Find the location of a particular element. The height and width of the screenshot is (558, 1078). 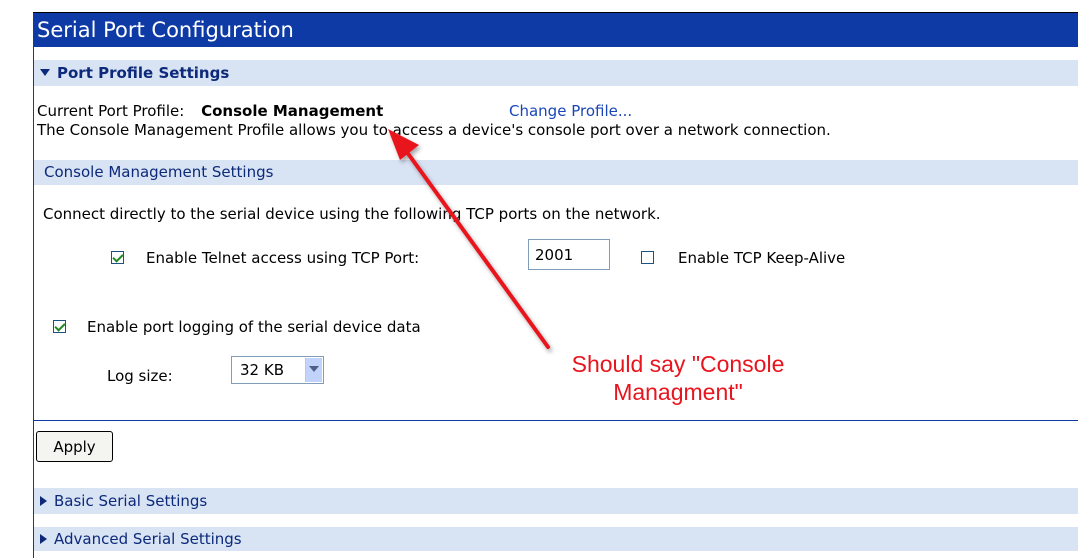

annotation-arrow-icon is located at coordinates (469, 239).